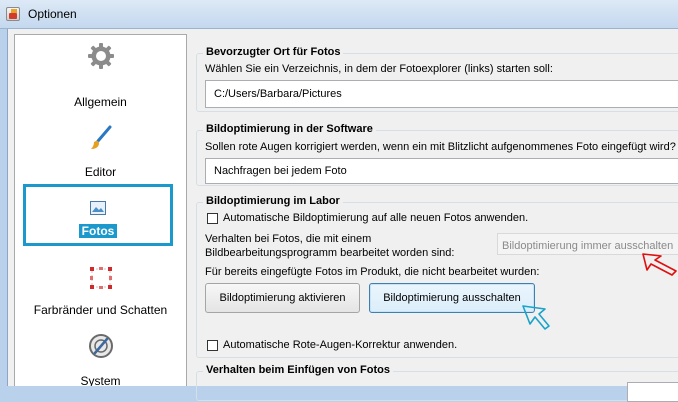  What do you see at coordinates (339, 14) in the screenshot?
I see `title-bar: Optionen` at bounding box center [339, 14].